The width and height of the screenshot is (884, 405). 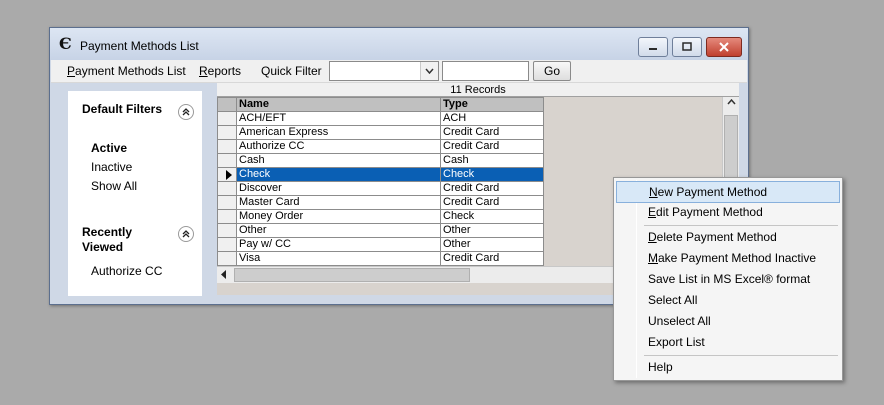 I want to click on table-row: Other Other, so click(x=380, y=230).